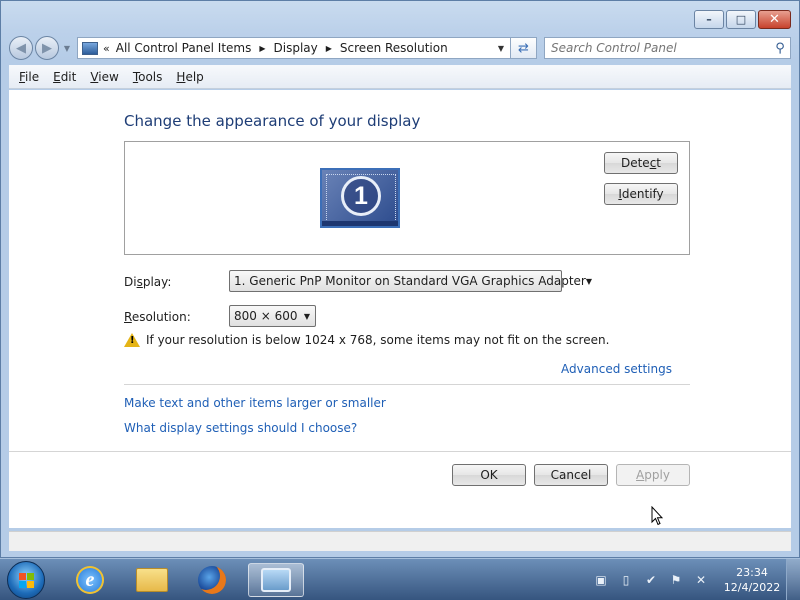 Image resolution: width=800 pixels, height=600 pixels. I want to click on section-divider, so click(407, 384).